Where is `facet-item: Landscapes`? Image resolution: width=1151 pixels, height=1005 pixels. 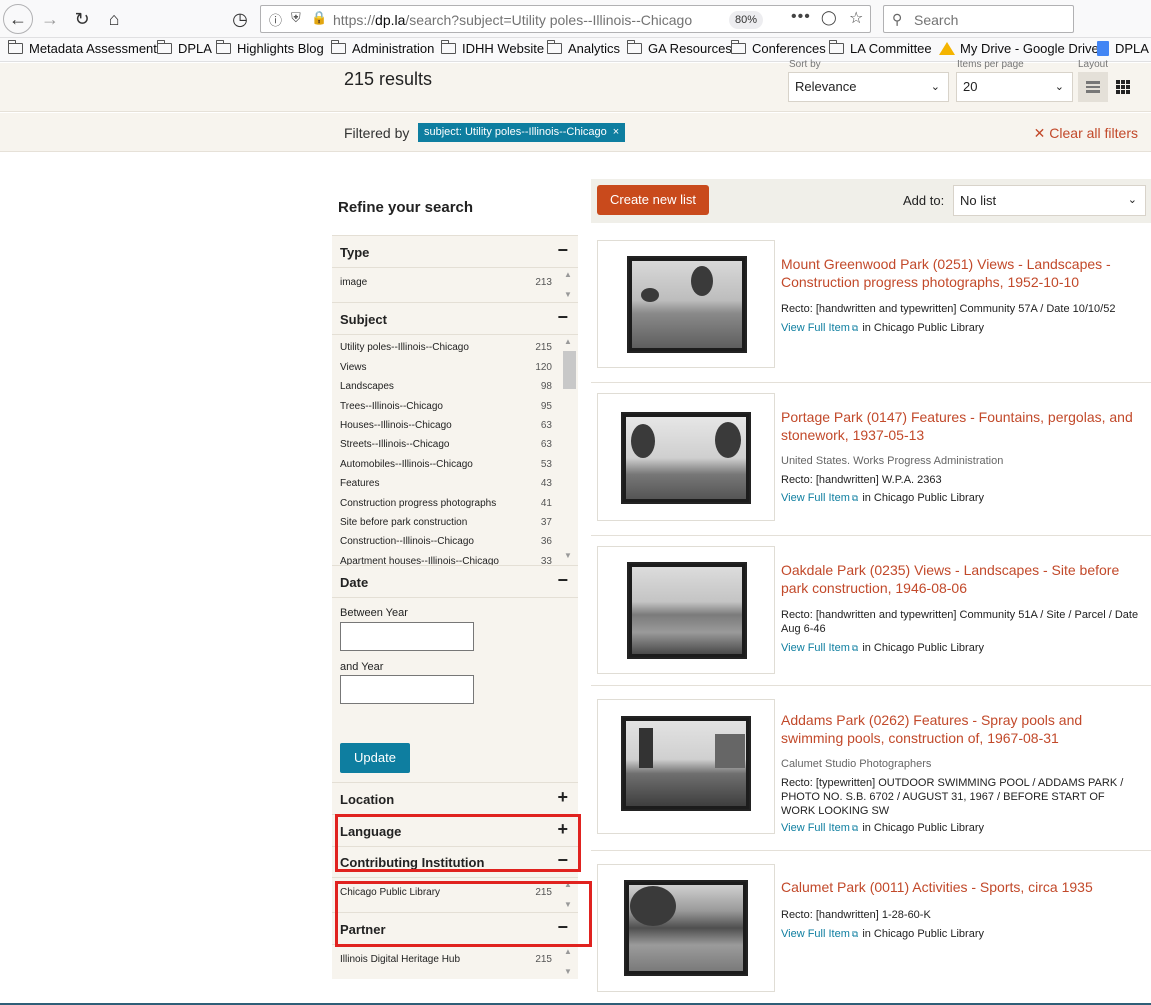 facet-item: Landscapes is located at coordinates (367, 386).